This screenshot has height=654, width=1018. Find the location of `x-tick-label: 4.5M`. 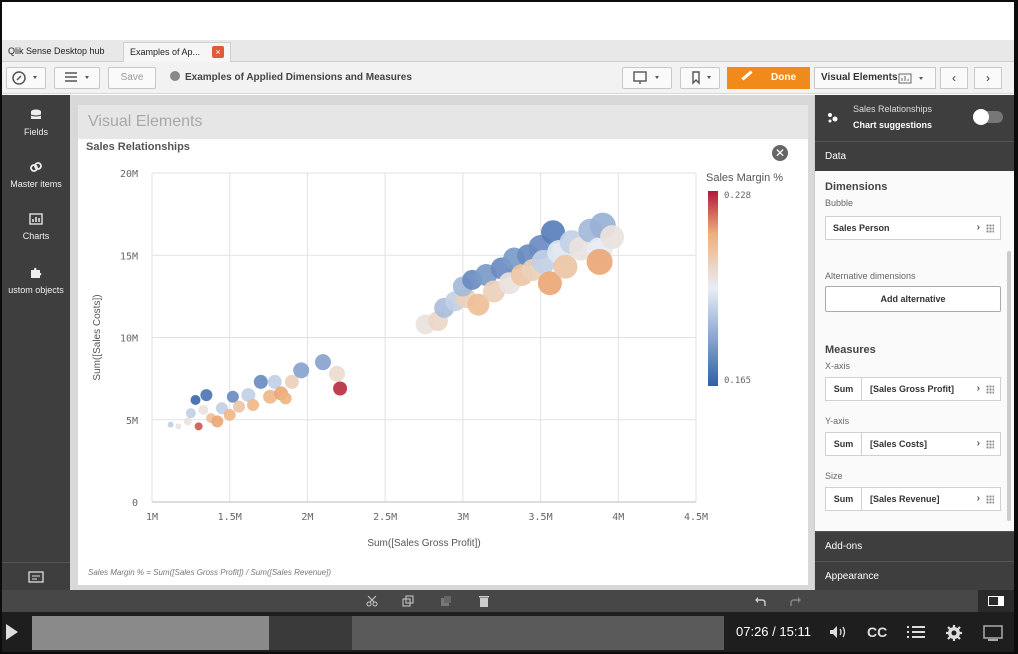

x-tick-label: 4.5M is located at coordinates (696, 517).